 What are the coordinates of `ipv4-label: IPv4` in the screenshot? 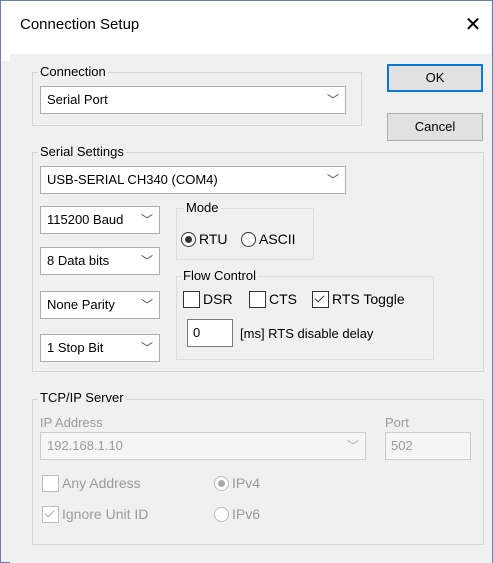 It's located at (246, 483).